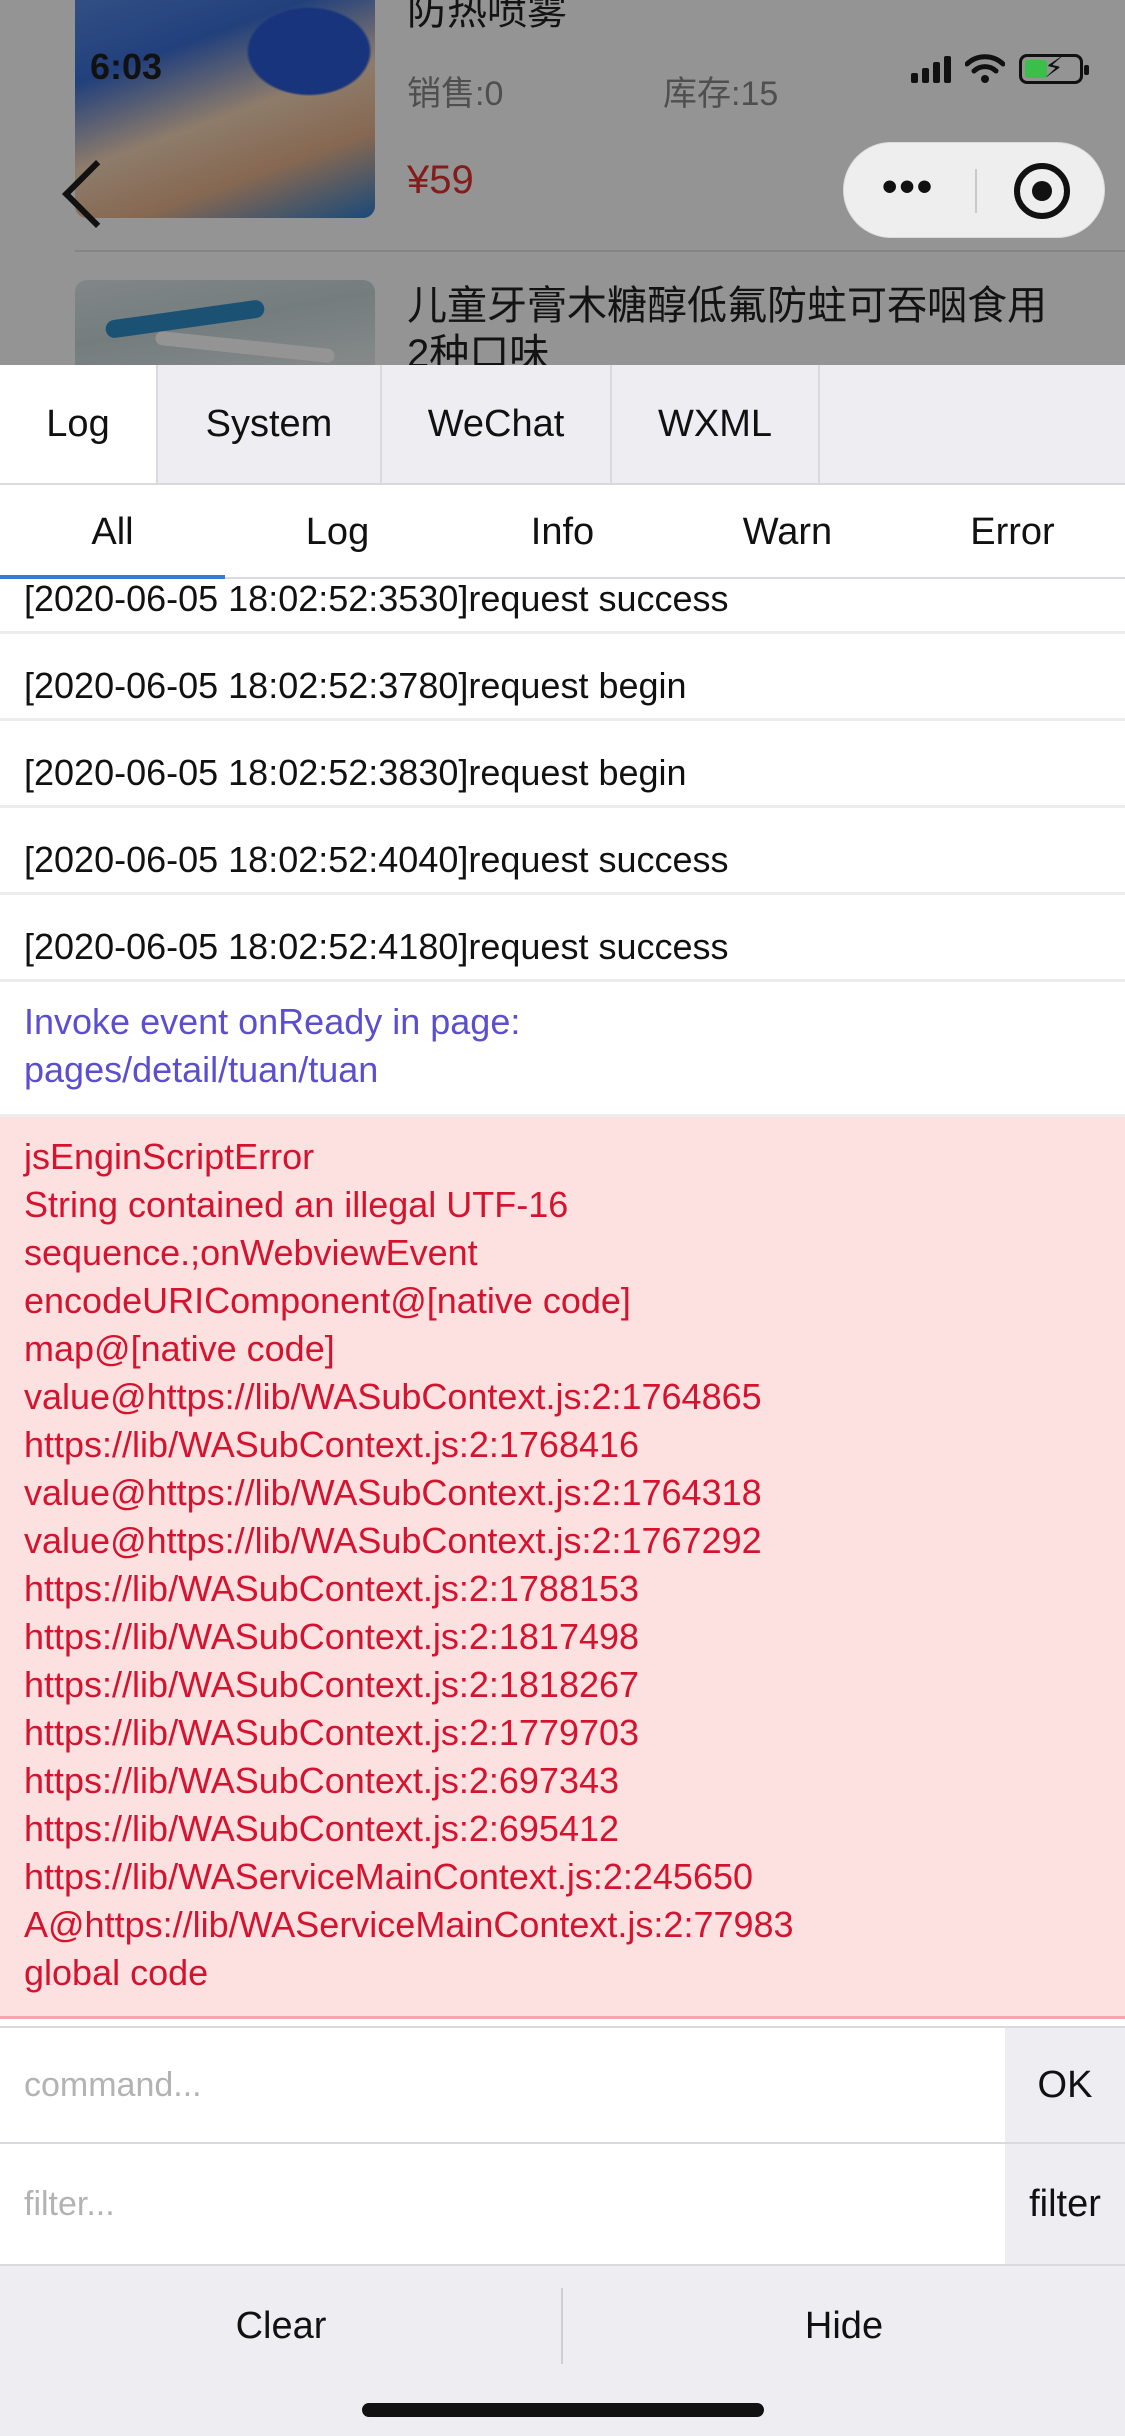 This screenshot has height=2436, width=1125. I want to click on command-input, so click(502, 2085).